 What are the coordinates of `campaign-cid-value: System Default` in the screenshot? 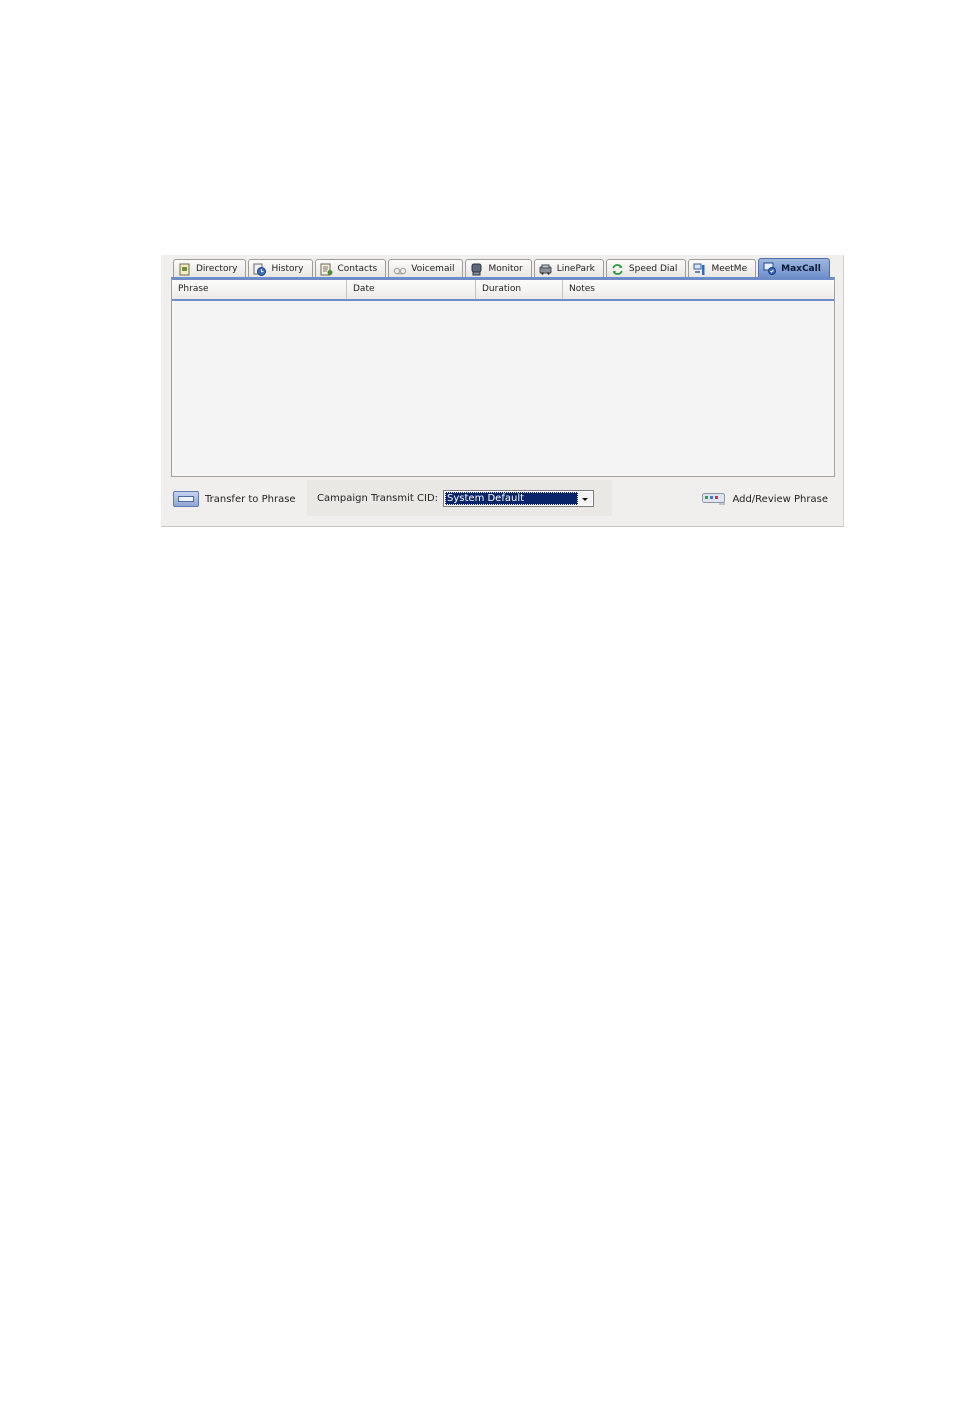 It's located at (512, 498).